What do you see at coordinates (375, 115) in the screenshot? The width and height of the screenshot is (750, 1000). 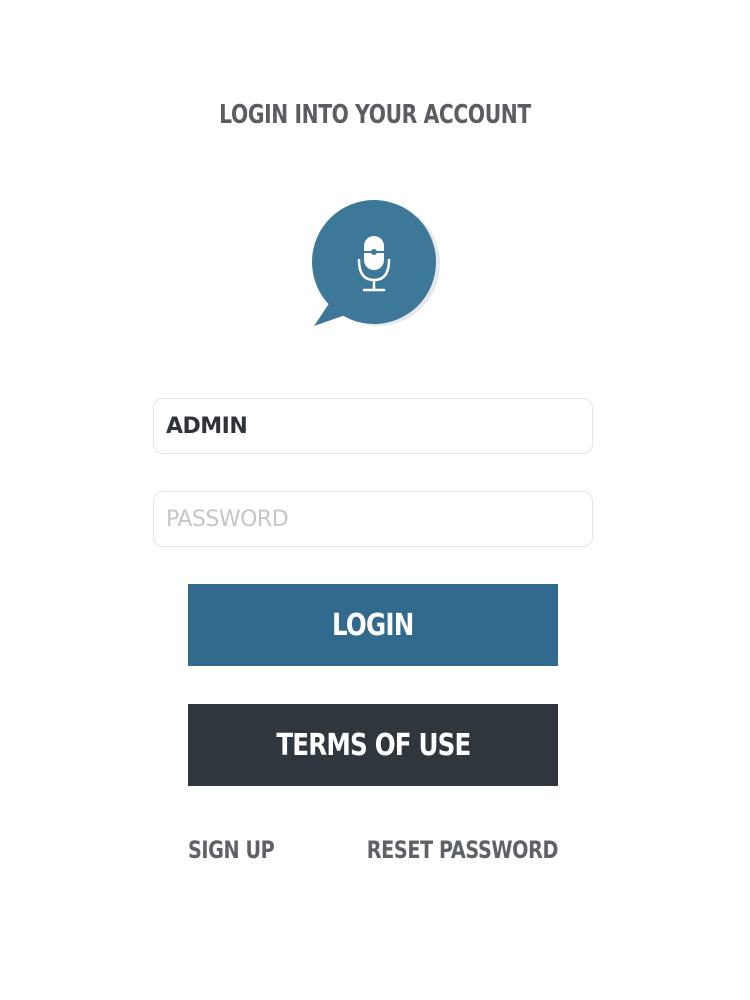 I see `page-title: LOGIN INTO YOUR ACCOUNT` at bounding box center [375, 115].